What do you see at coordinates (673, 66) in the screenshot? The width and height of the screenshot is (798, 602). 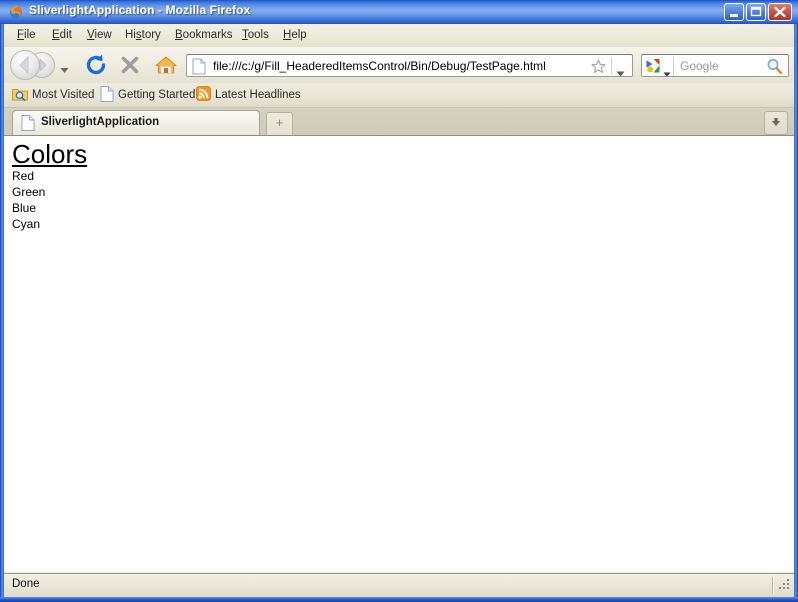 I see `search-separator` at bounding box center [673, 66].